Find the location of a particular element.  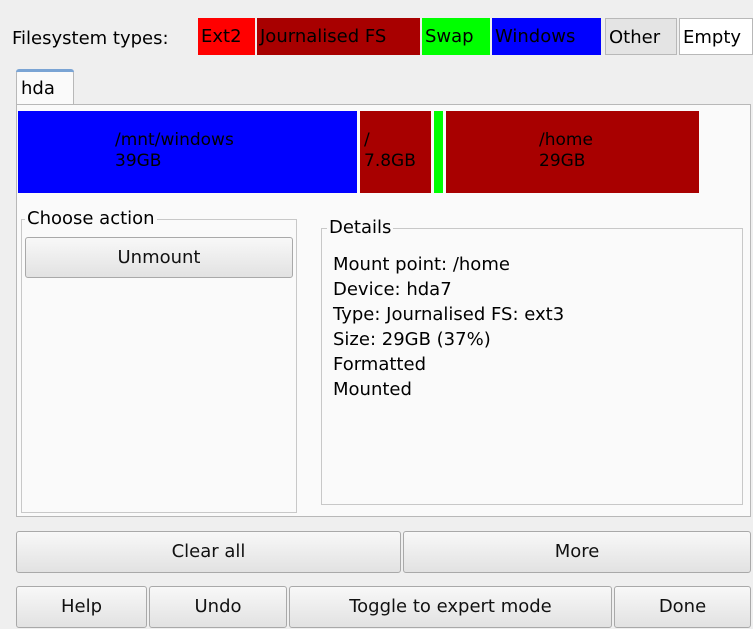

legend-empty: Empty is located at coordinates (716, 36).